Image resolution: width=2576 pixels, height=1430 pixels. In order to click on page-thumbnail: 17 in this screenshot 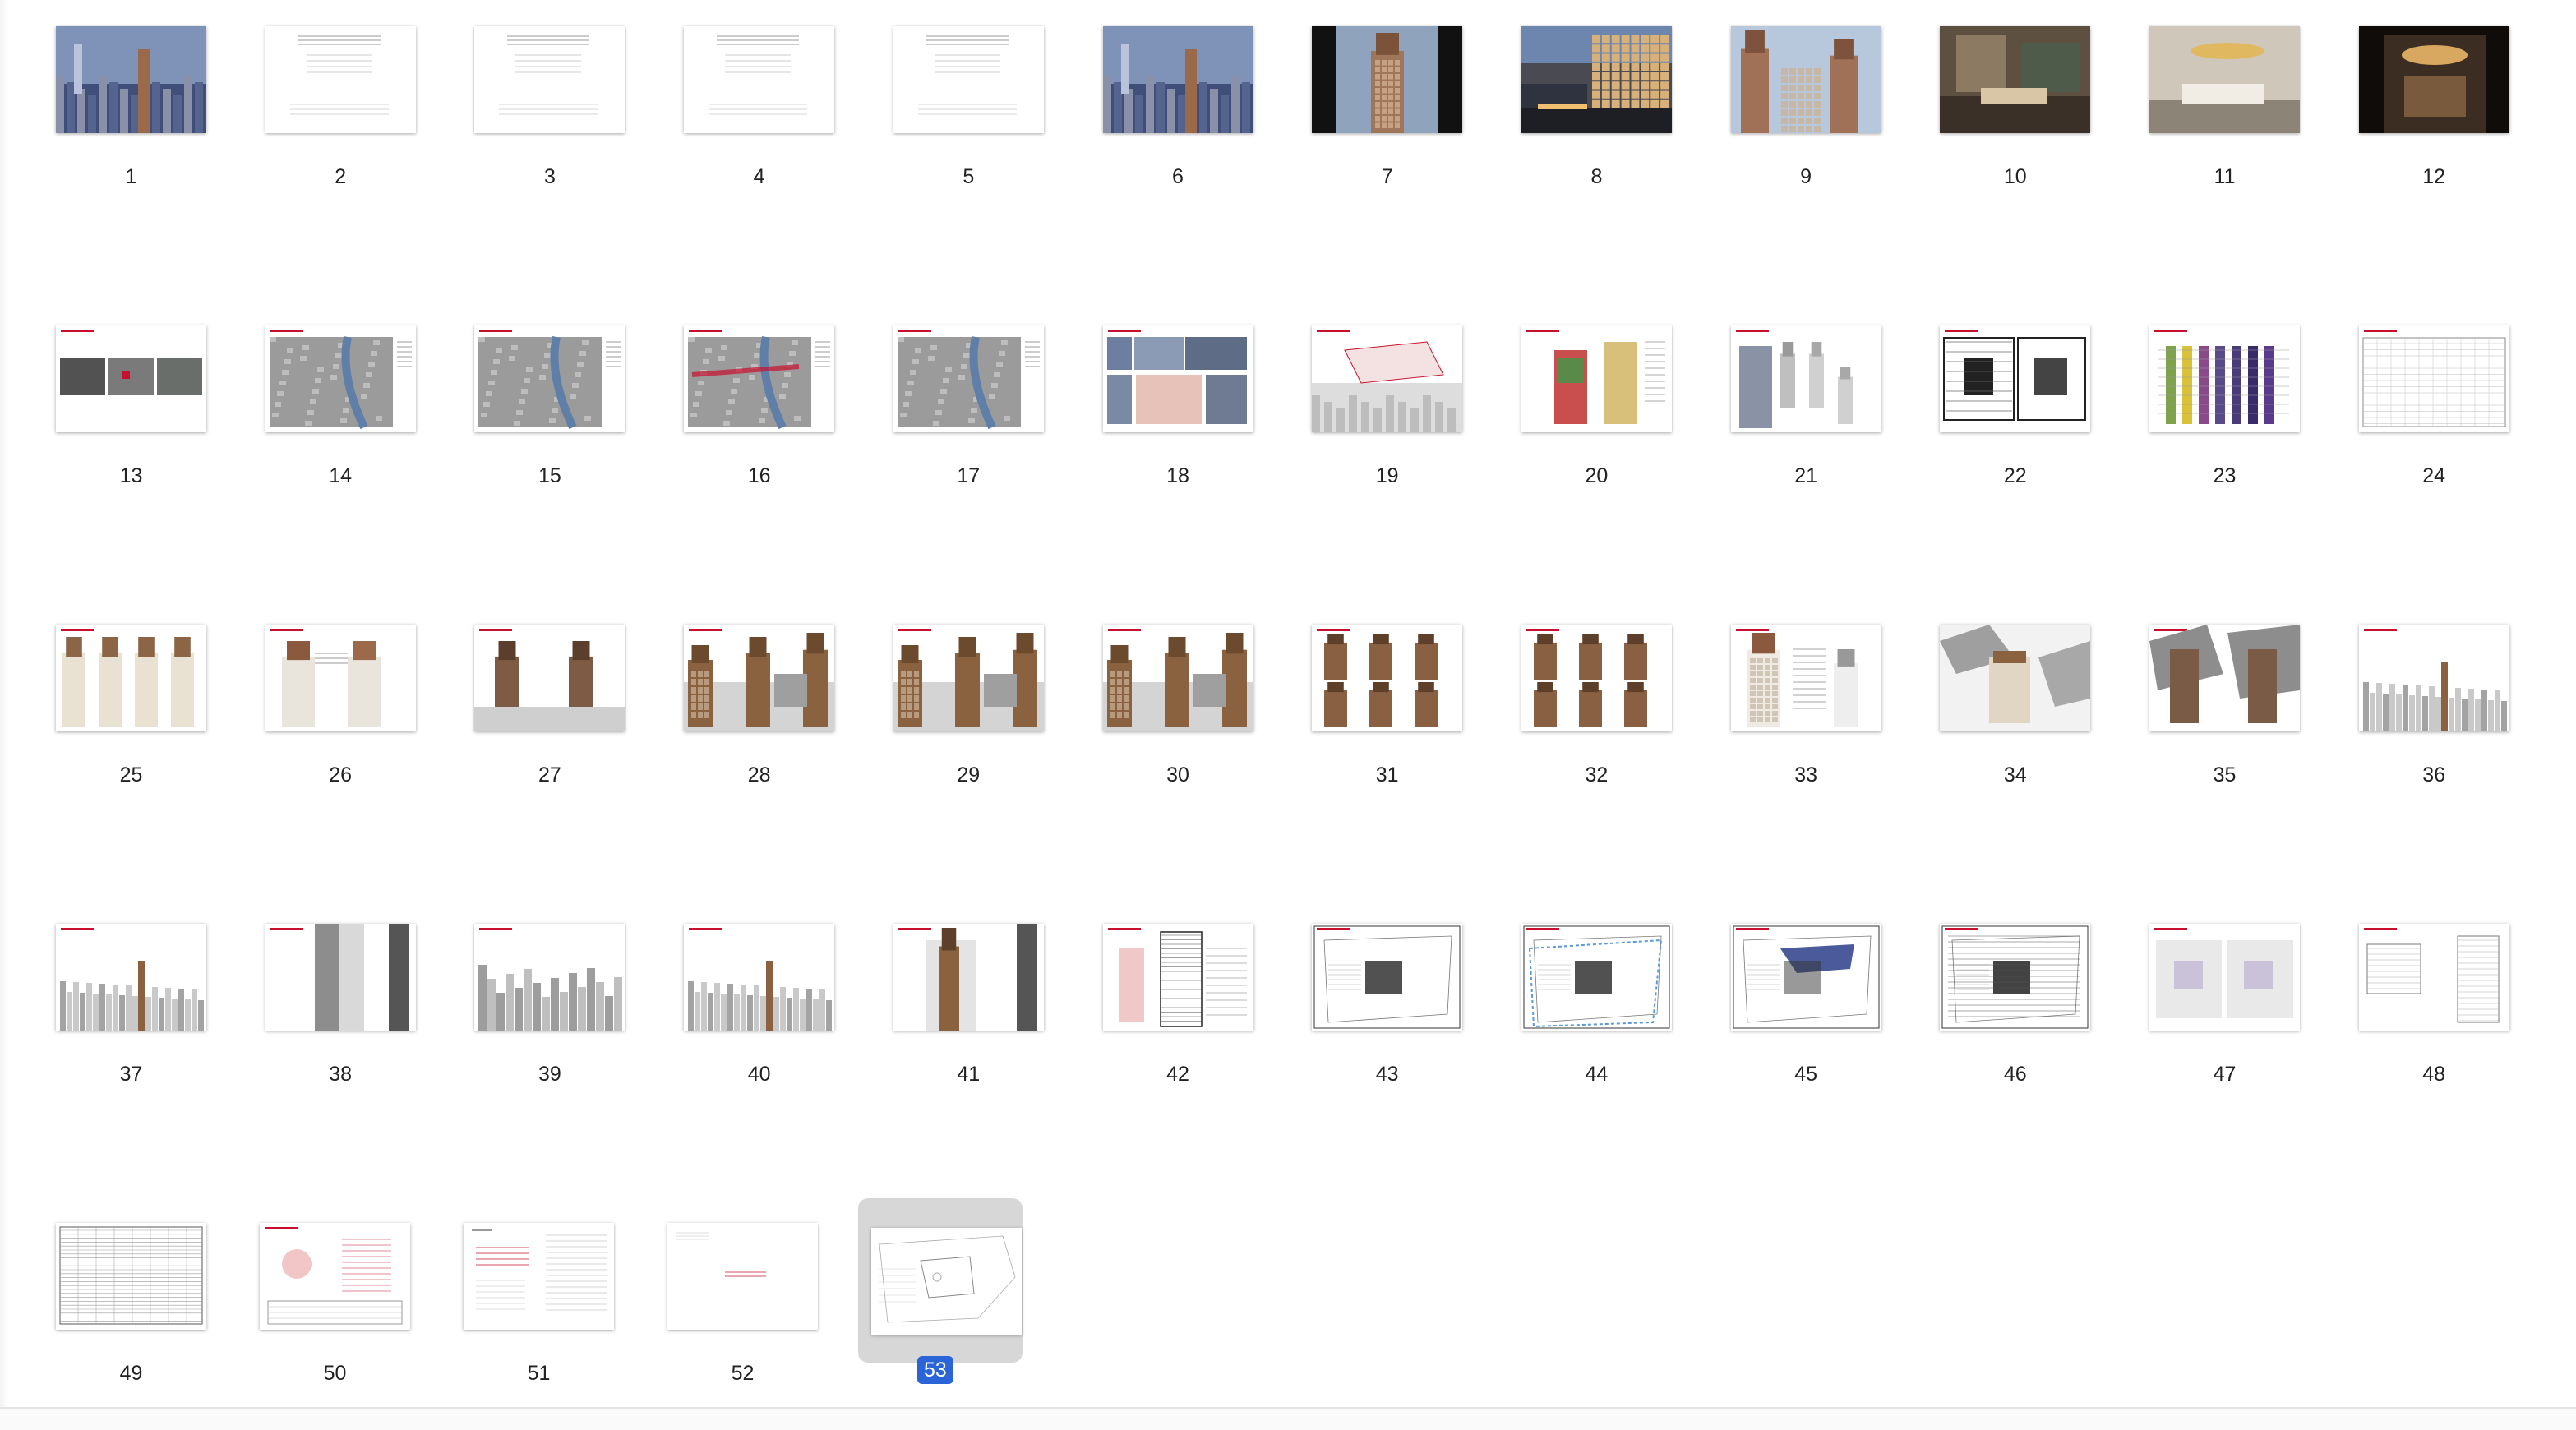, I will do `click(943, 441)`.